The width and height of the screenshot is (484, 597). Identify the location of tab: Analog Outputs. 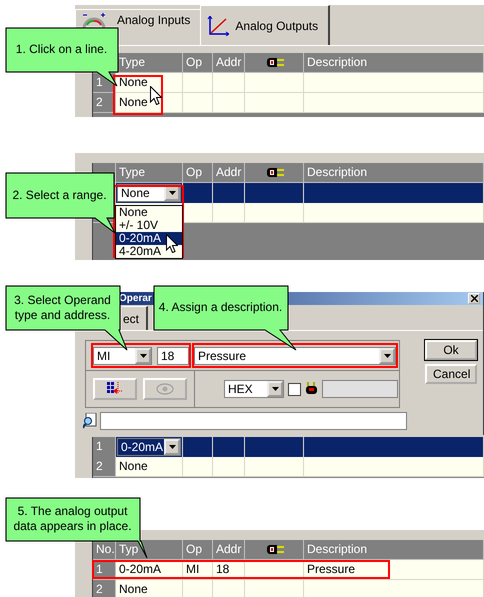
(265, 25).